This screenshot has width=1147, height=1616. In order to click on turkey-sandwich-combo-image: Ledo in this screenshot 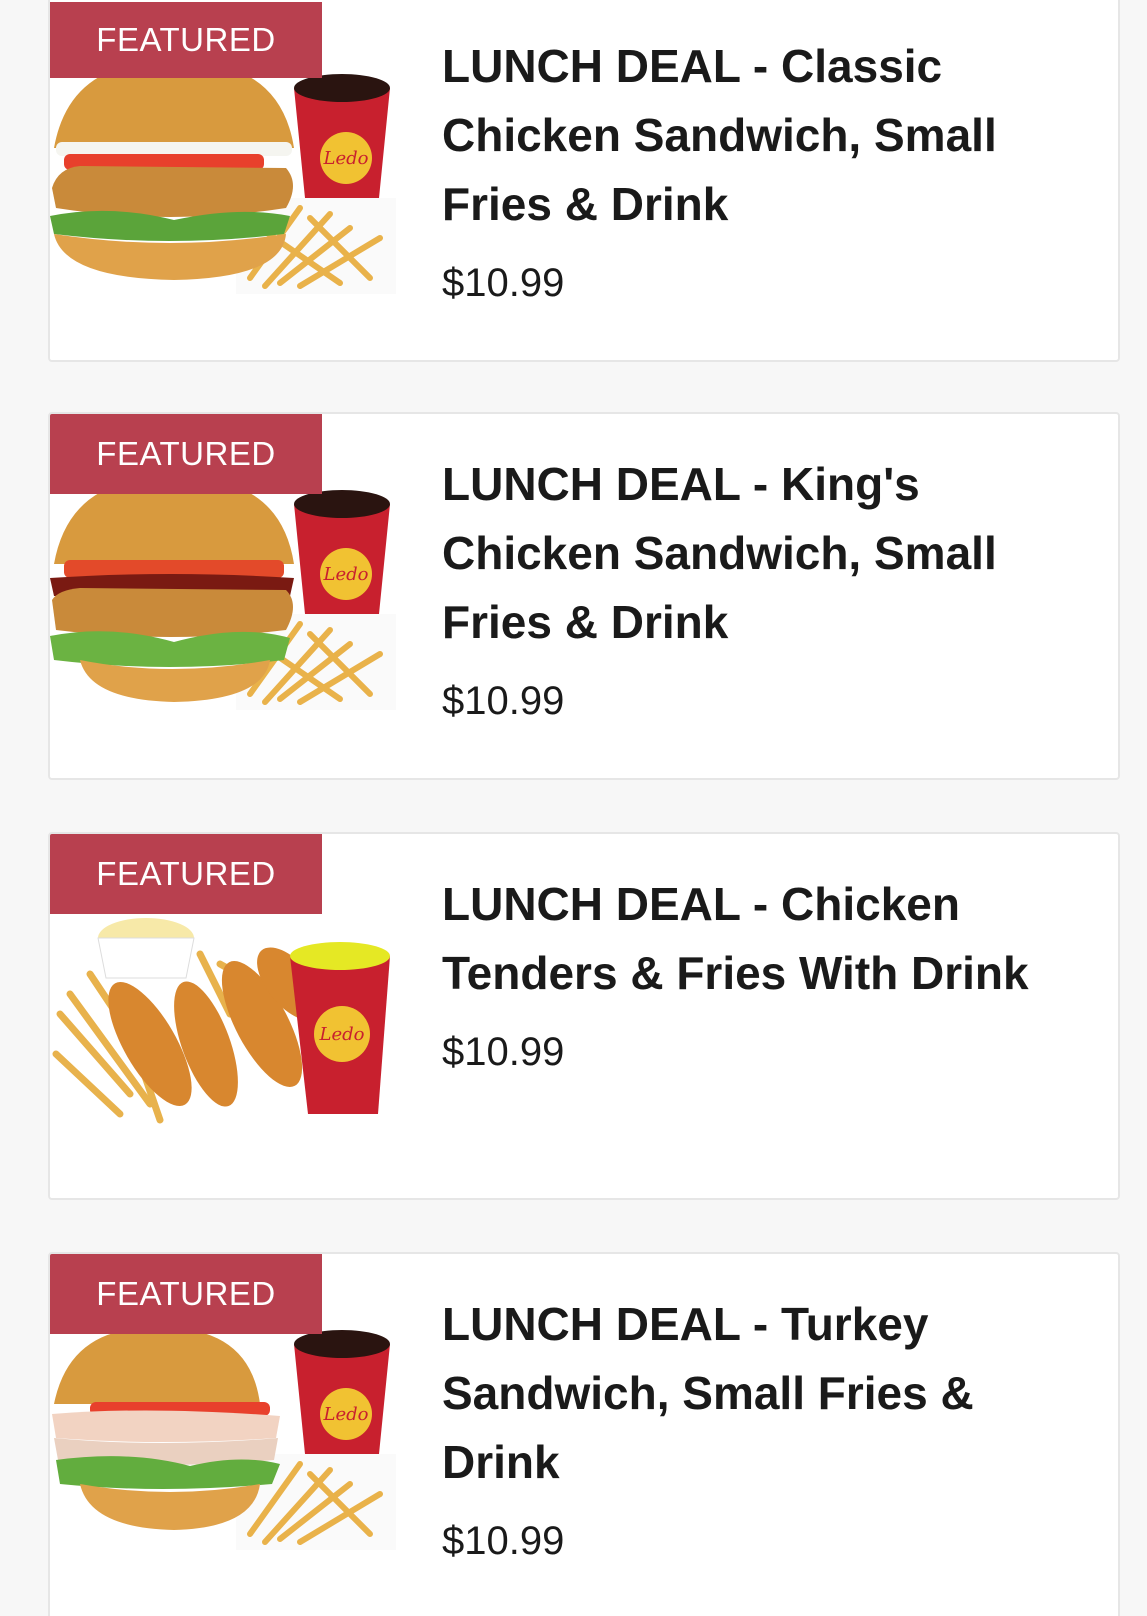, I will do `click(230, 1434)`.